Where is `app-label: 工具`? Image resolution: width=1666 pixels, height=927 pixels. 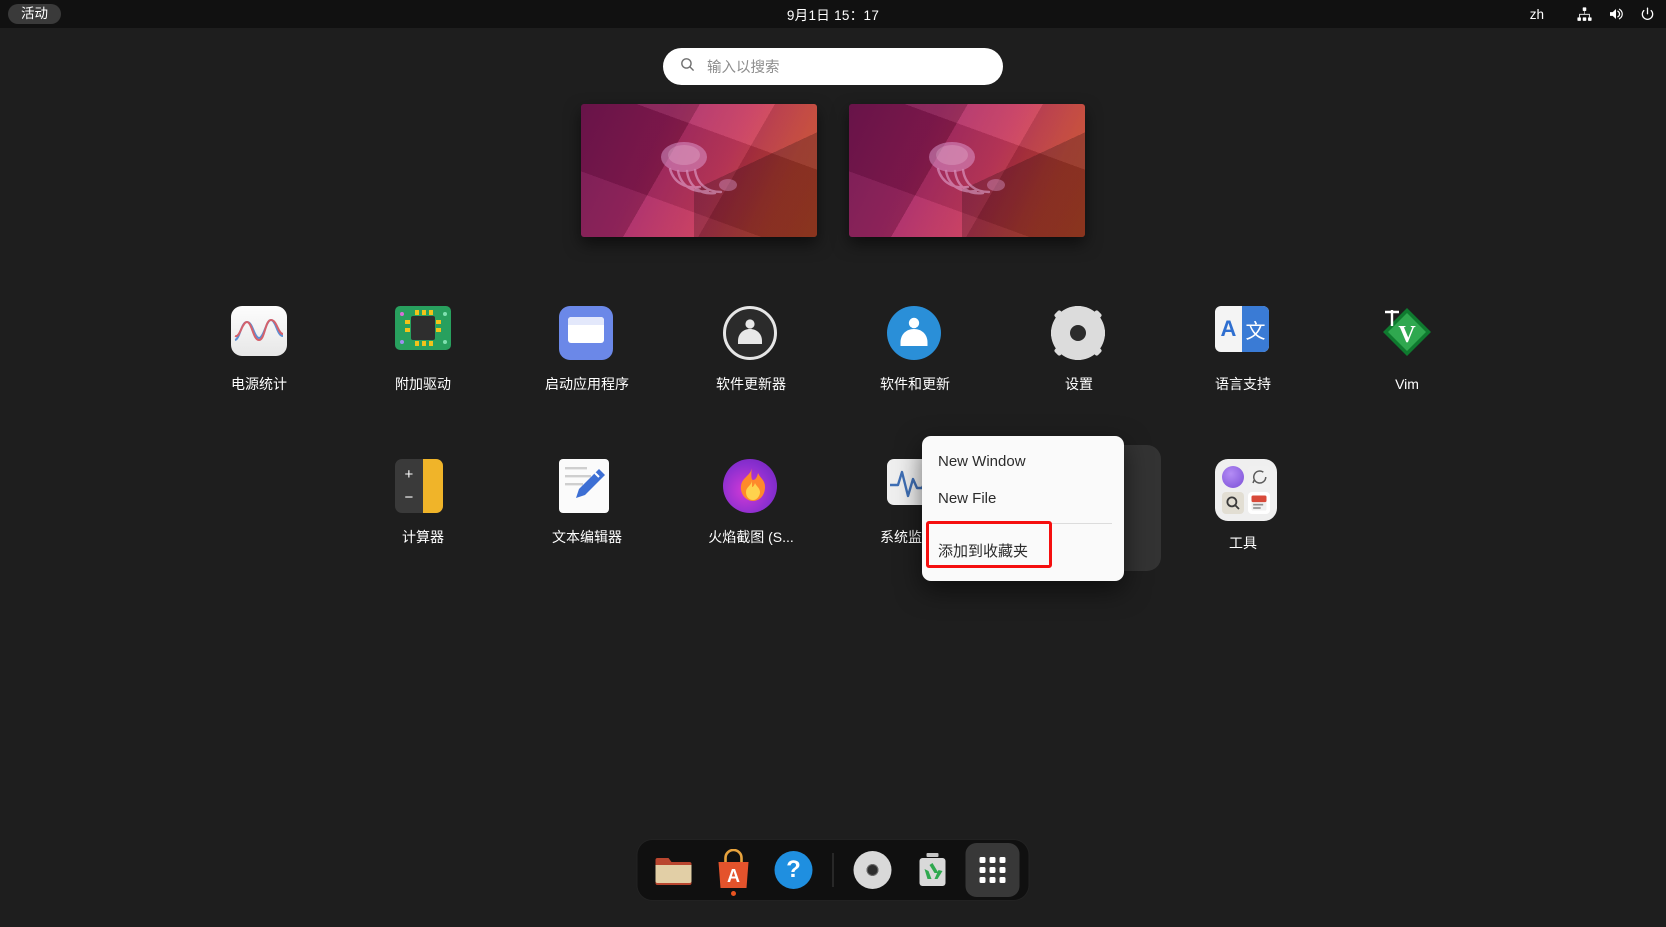
app-label: 工具 is located at coordinates (1243, 543).